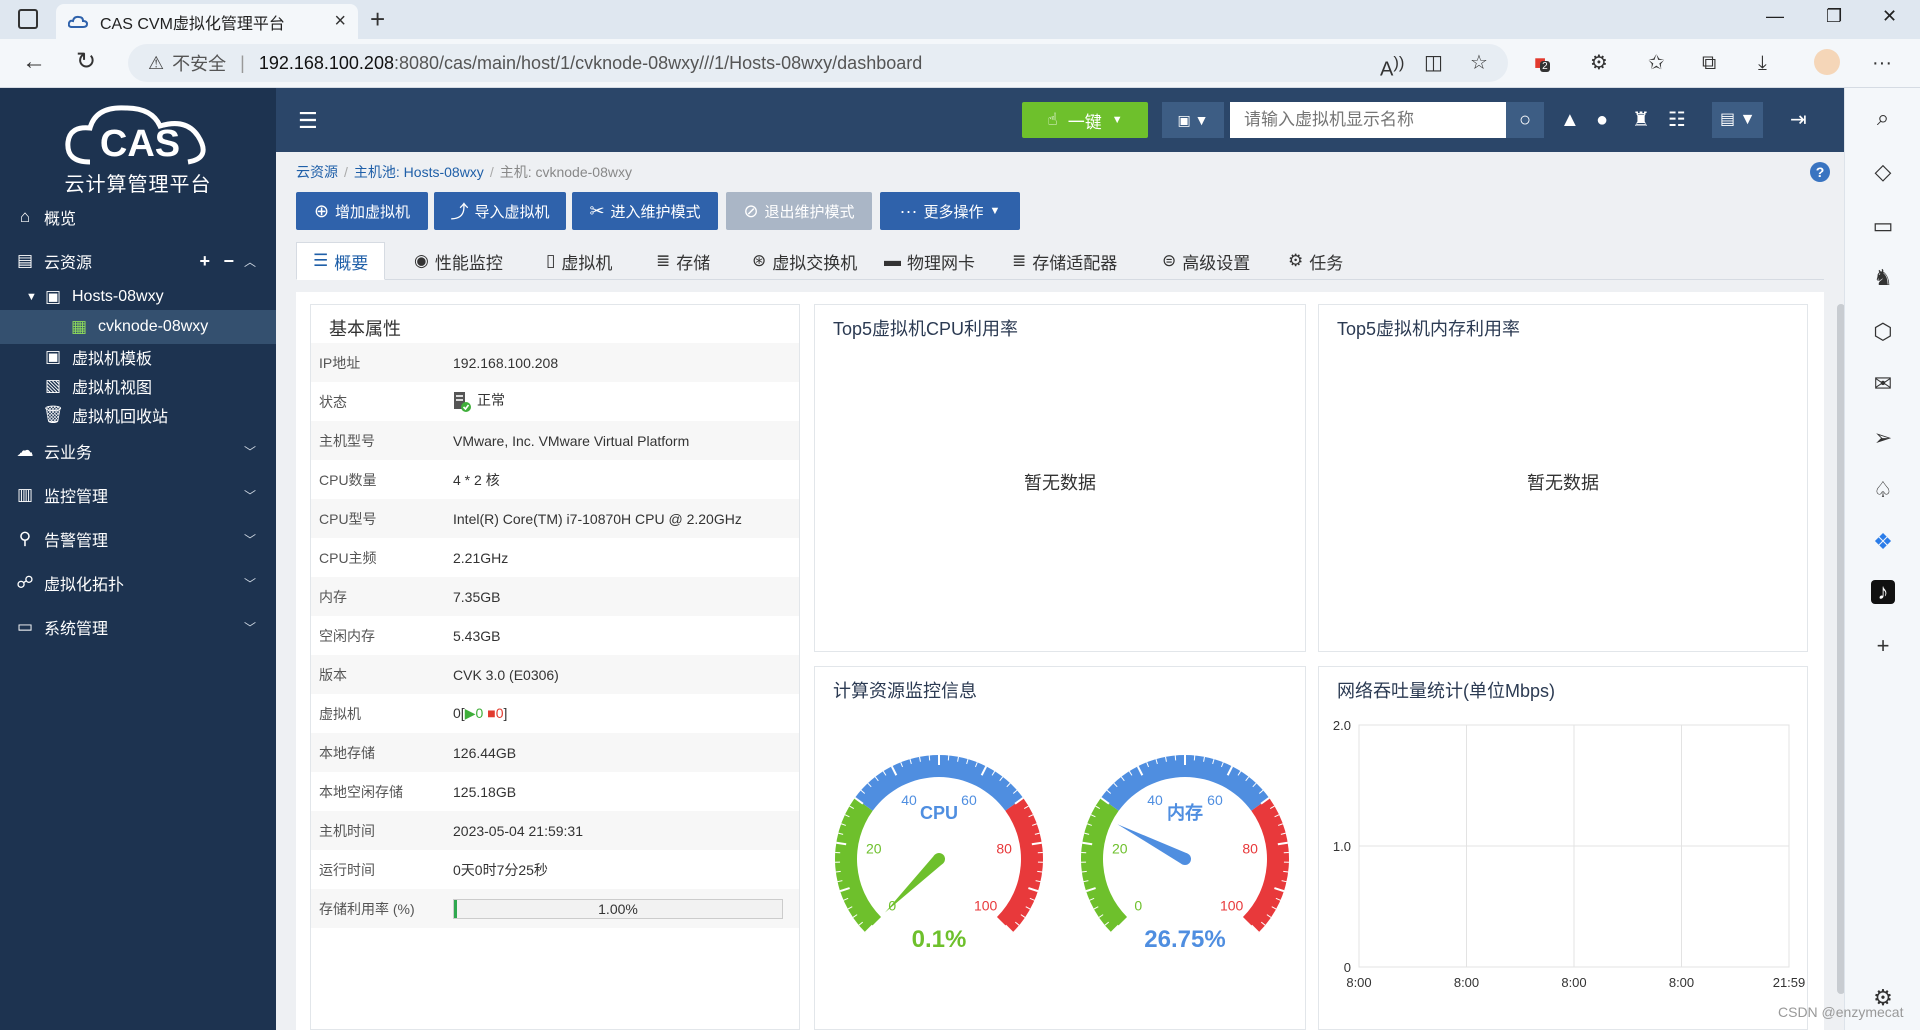 Image resolution: width=1920 pixels, height=1030 pixels. What do you see at coordinates (1085, 120) in the screenshot?
I see `one-key-button: ☝ 一键 ▼` at bounding box center [1085, 120].